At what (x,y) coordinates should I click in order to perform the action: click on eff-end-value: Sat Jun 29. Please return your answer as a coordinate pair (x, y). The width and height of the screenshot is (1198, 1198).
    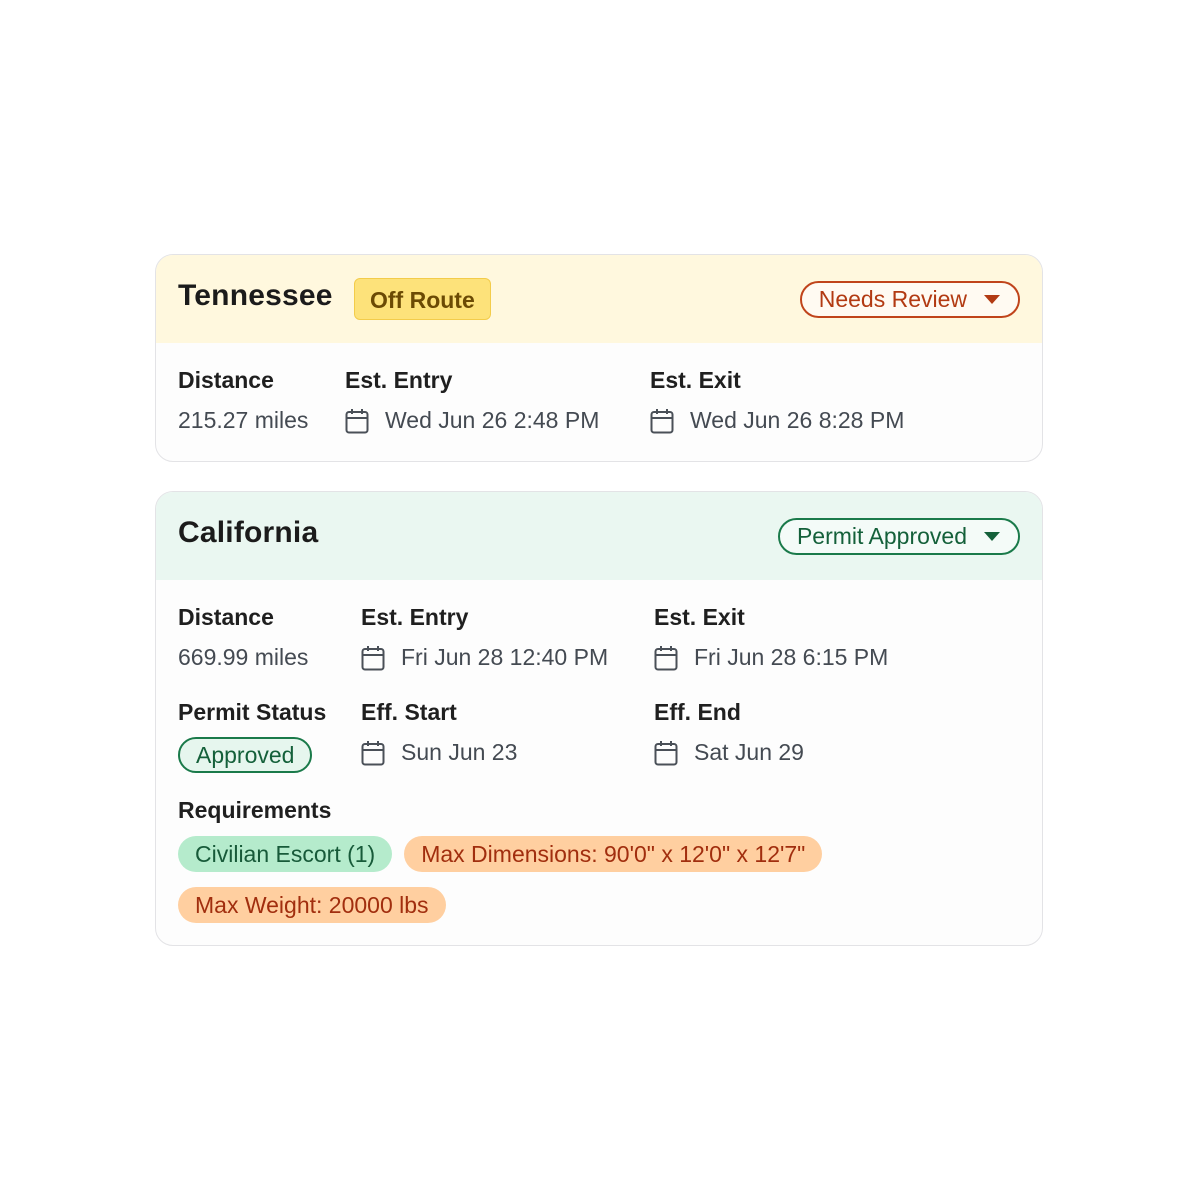
    Looking at the image, I should click on (749, 752).